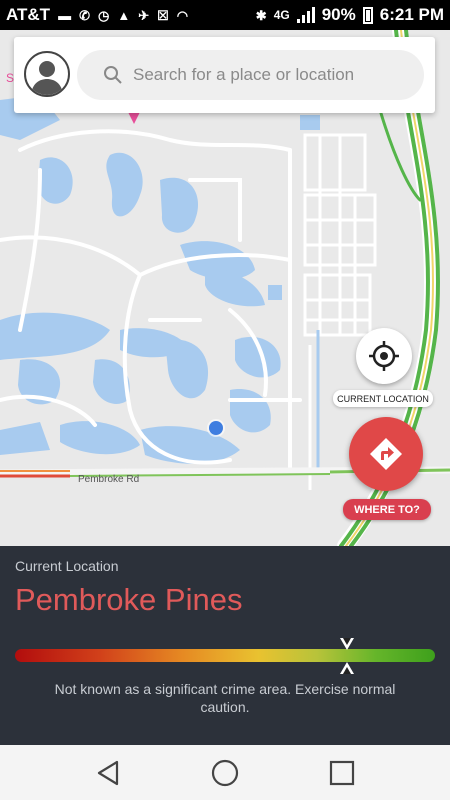 The height and width of the screenshot is (800, 450). I want to click on my-location-dot, so click(216, 428).